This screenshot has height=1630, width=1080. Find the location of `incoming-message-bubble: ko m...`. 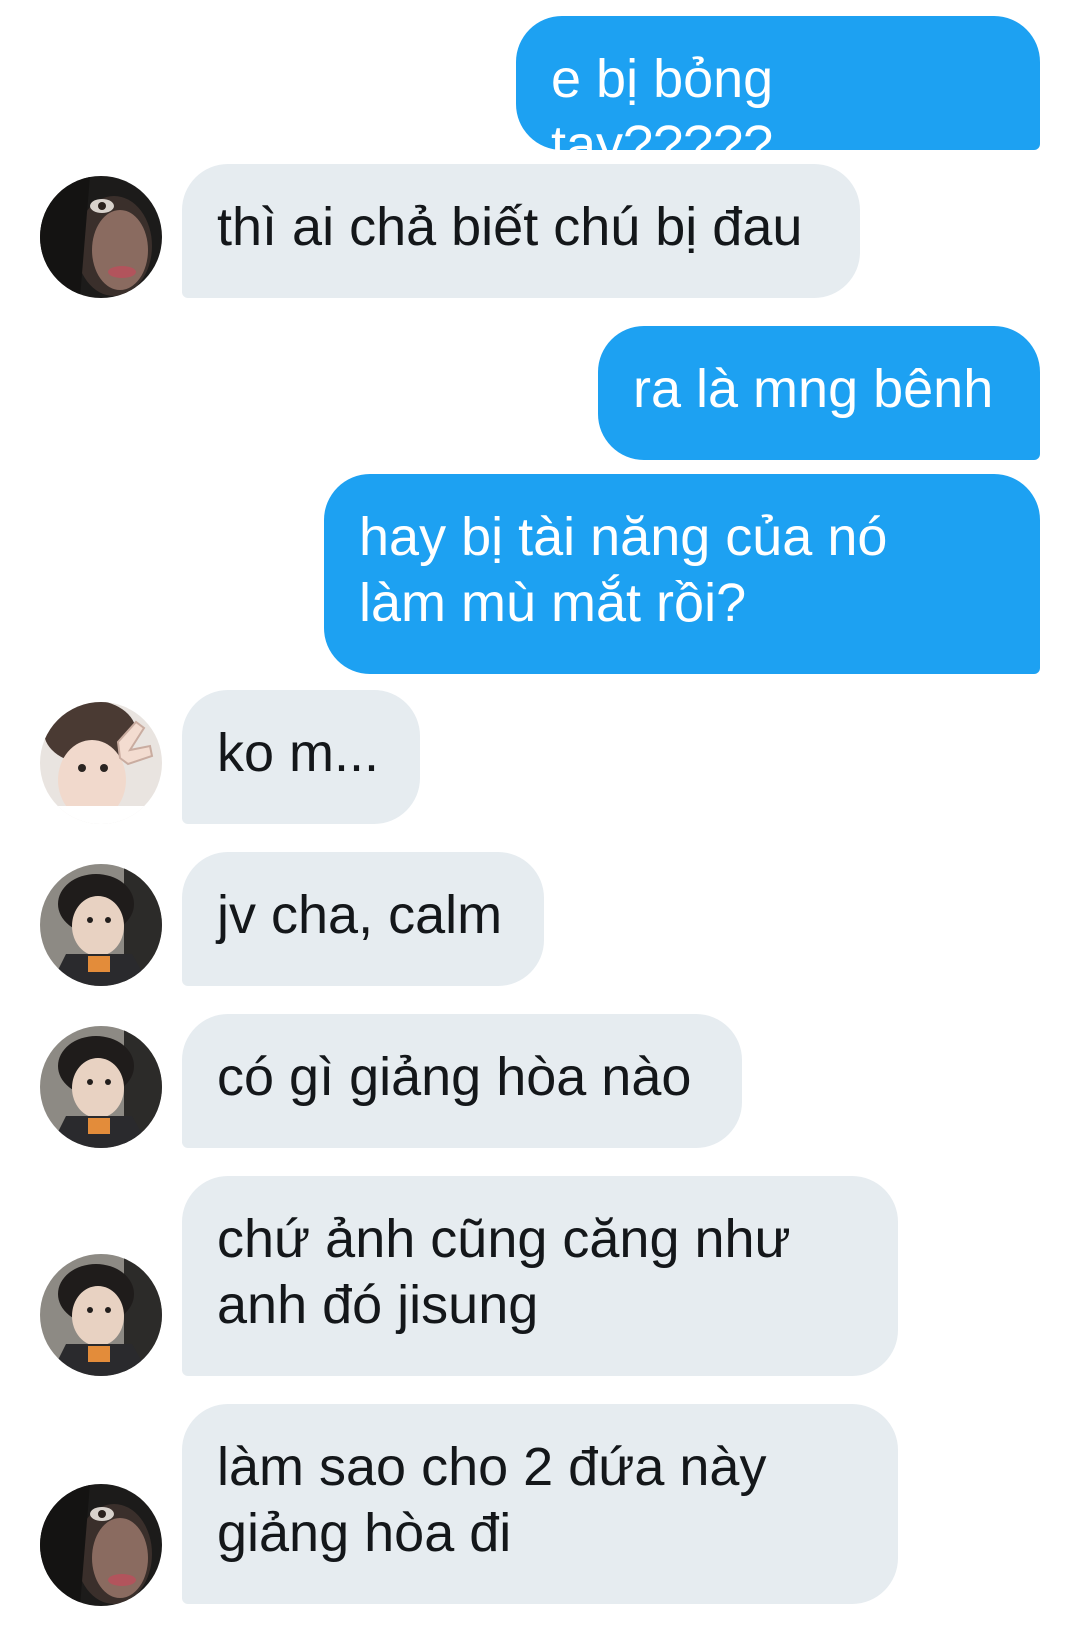

incoming-message-bubble: ko m... is located at coordinates (301, 757).